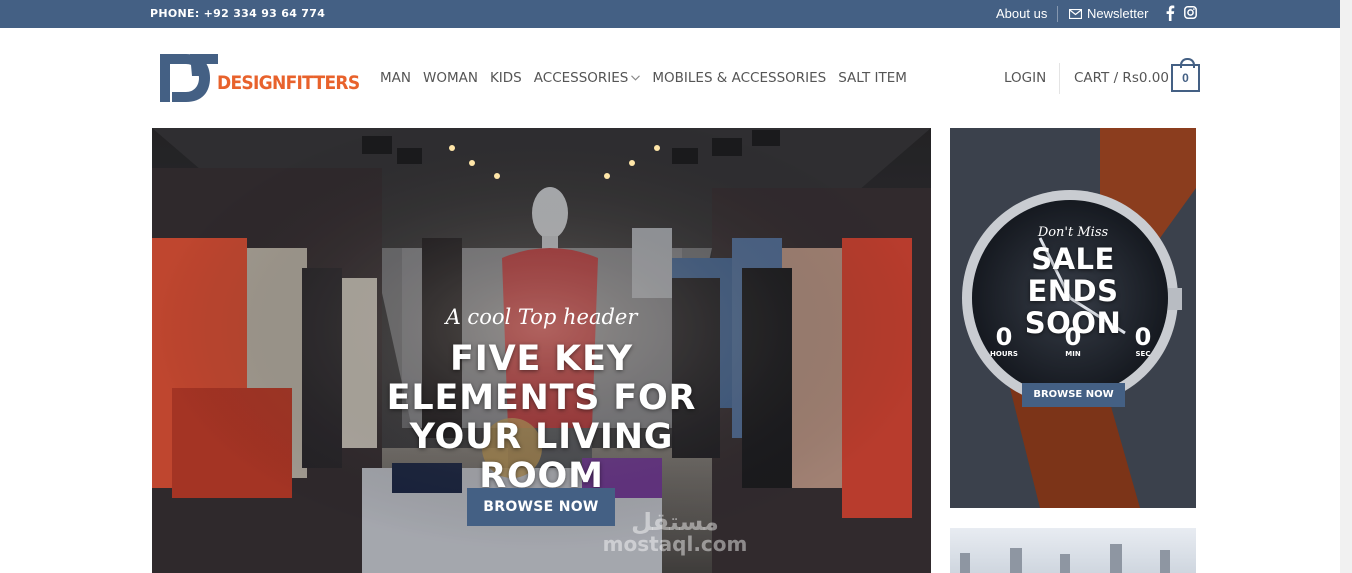 This screenshot has height=573, width=1352. I want to click on watermark: مستقل mostaql.com, so click(675, 532).